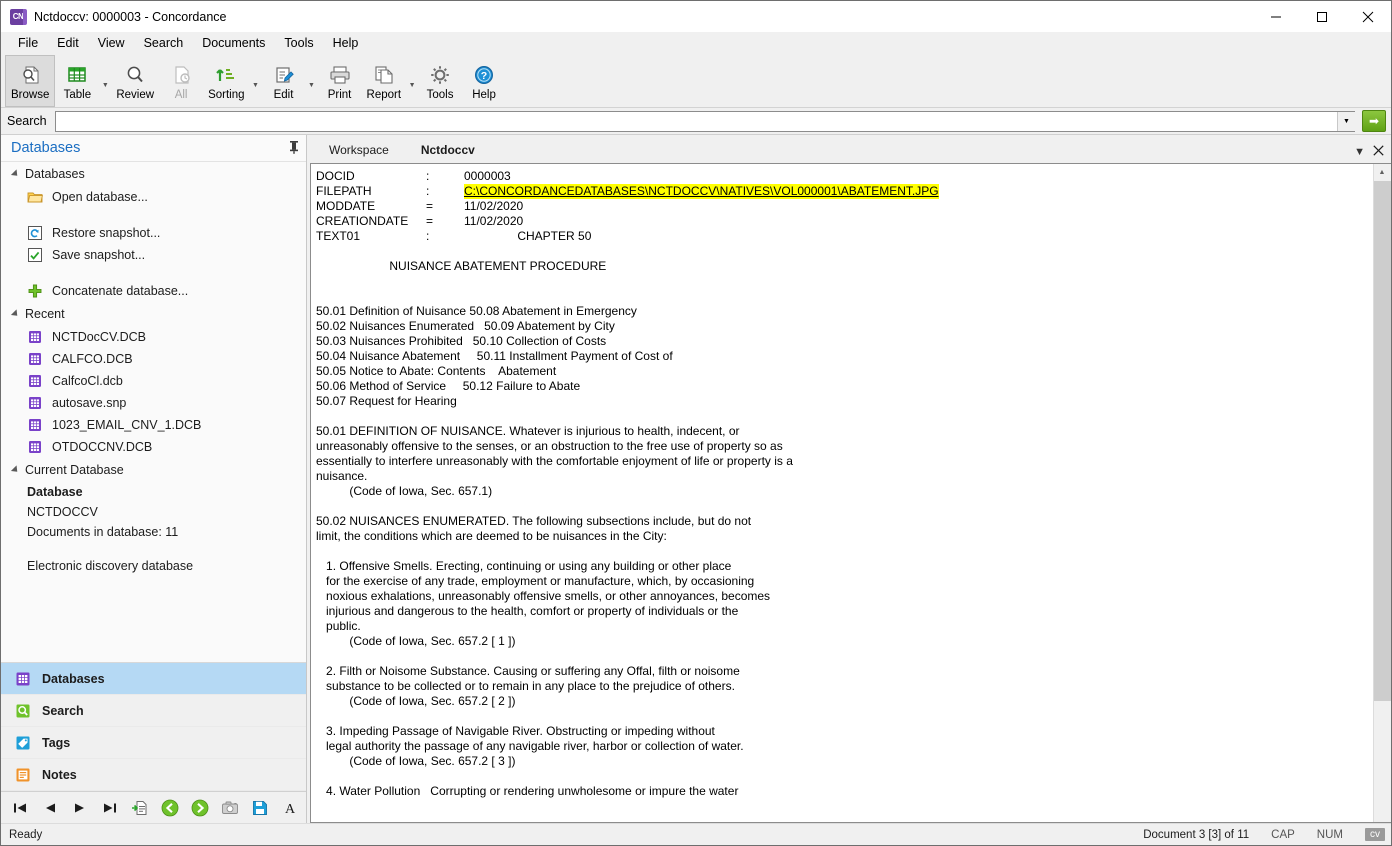 The height and width of the screenshot is (846, 1392). I want to click on recent-label-3: autosave.snp, so click(89, 403).